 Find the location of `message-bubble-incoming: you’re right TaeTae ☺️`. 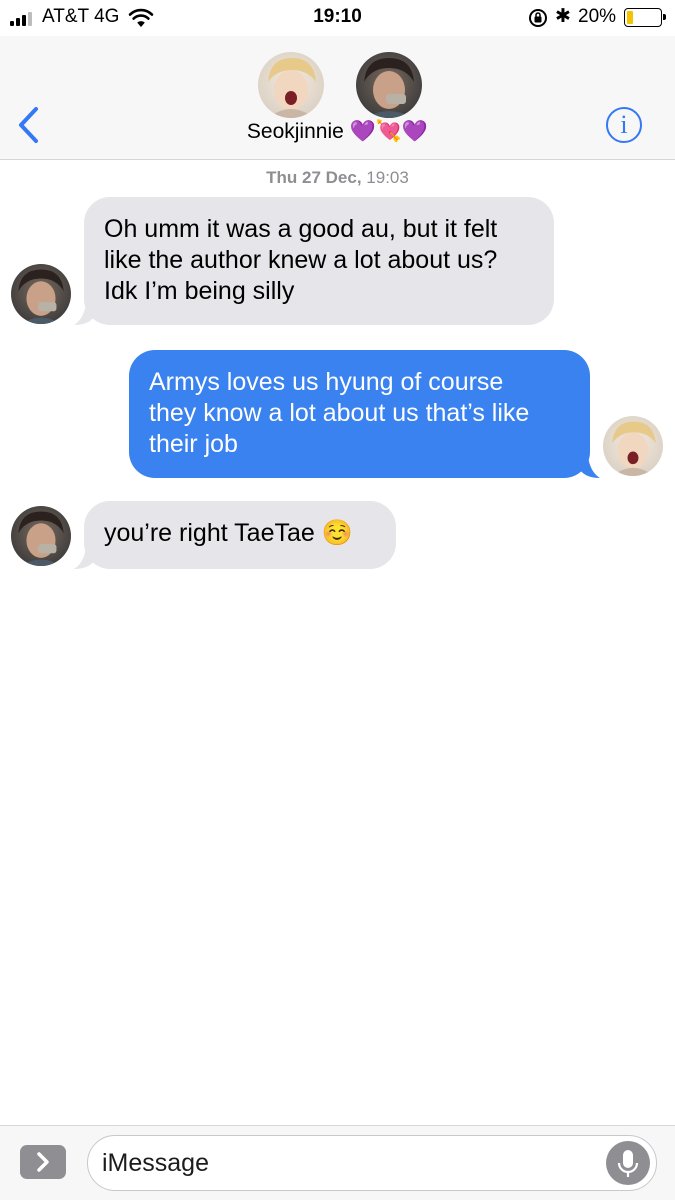

message-bubble-incoming: you’re right TaeTae ☺️ is located at coordinates (240, 535).